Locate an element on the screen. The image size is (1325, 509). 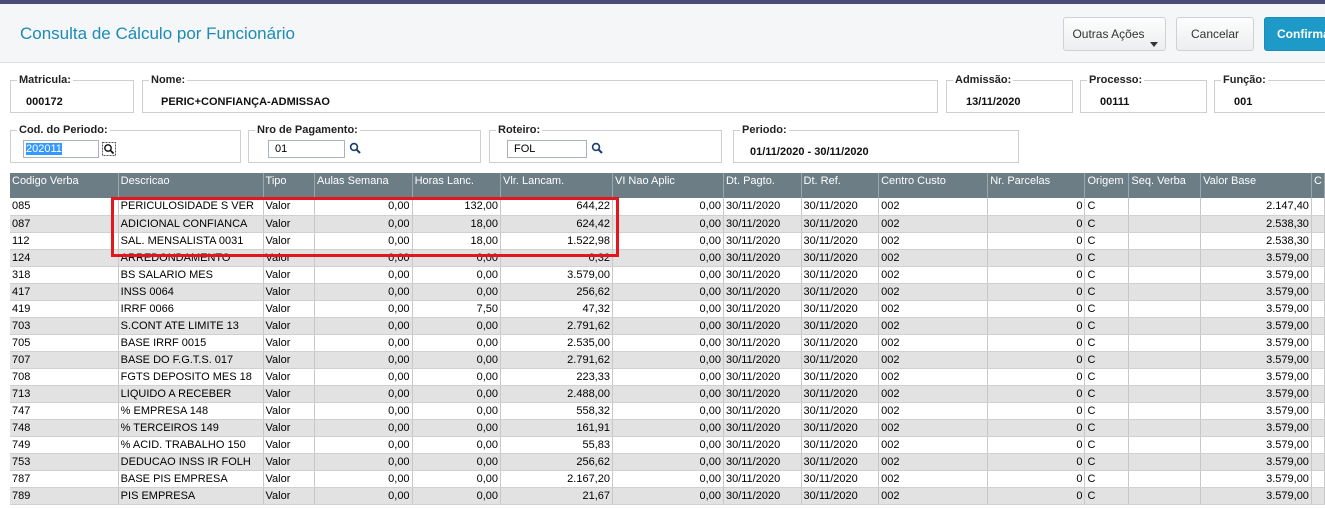
table-cell: 705 is located at coordinates (64, 343).